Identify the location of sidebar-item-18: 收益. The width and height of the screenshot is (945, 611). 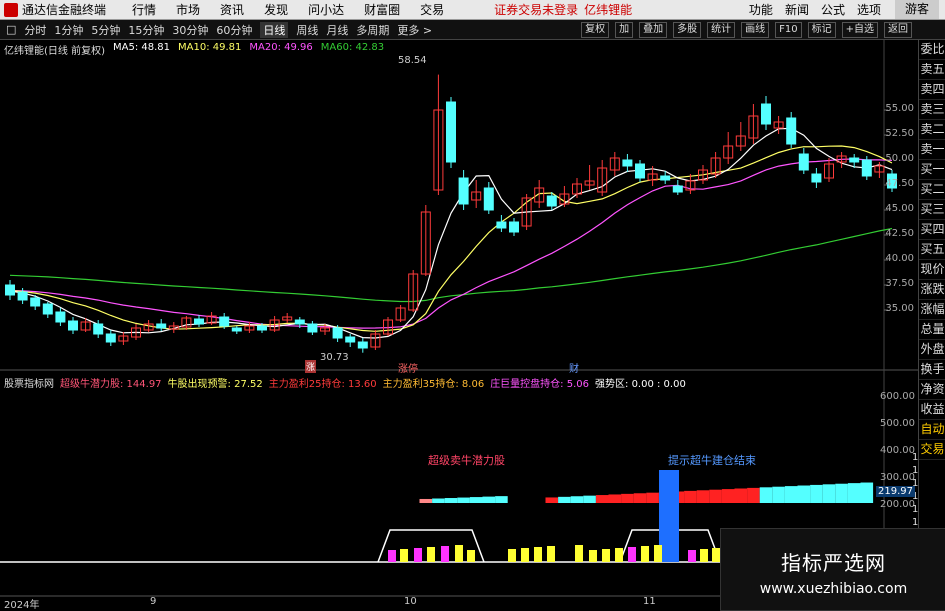
(932, 410).